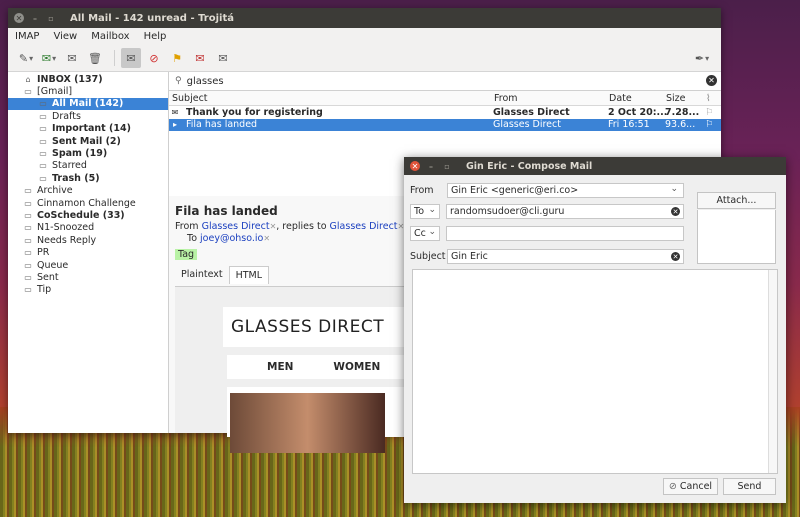  What do you see at coordinates (88, 228) in the screenshot?
I see `folder-item: ▭ N1-Snoozed` at bounding box center [88, 228].